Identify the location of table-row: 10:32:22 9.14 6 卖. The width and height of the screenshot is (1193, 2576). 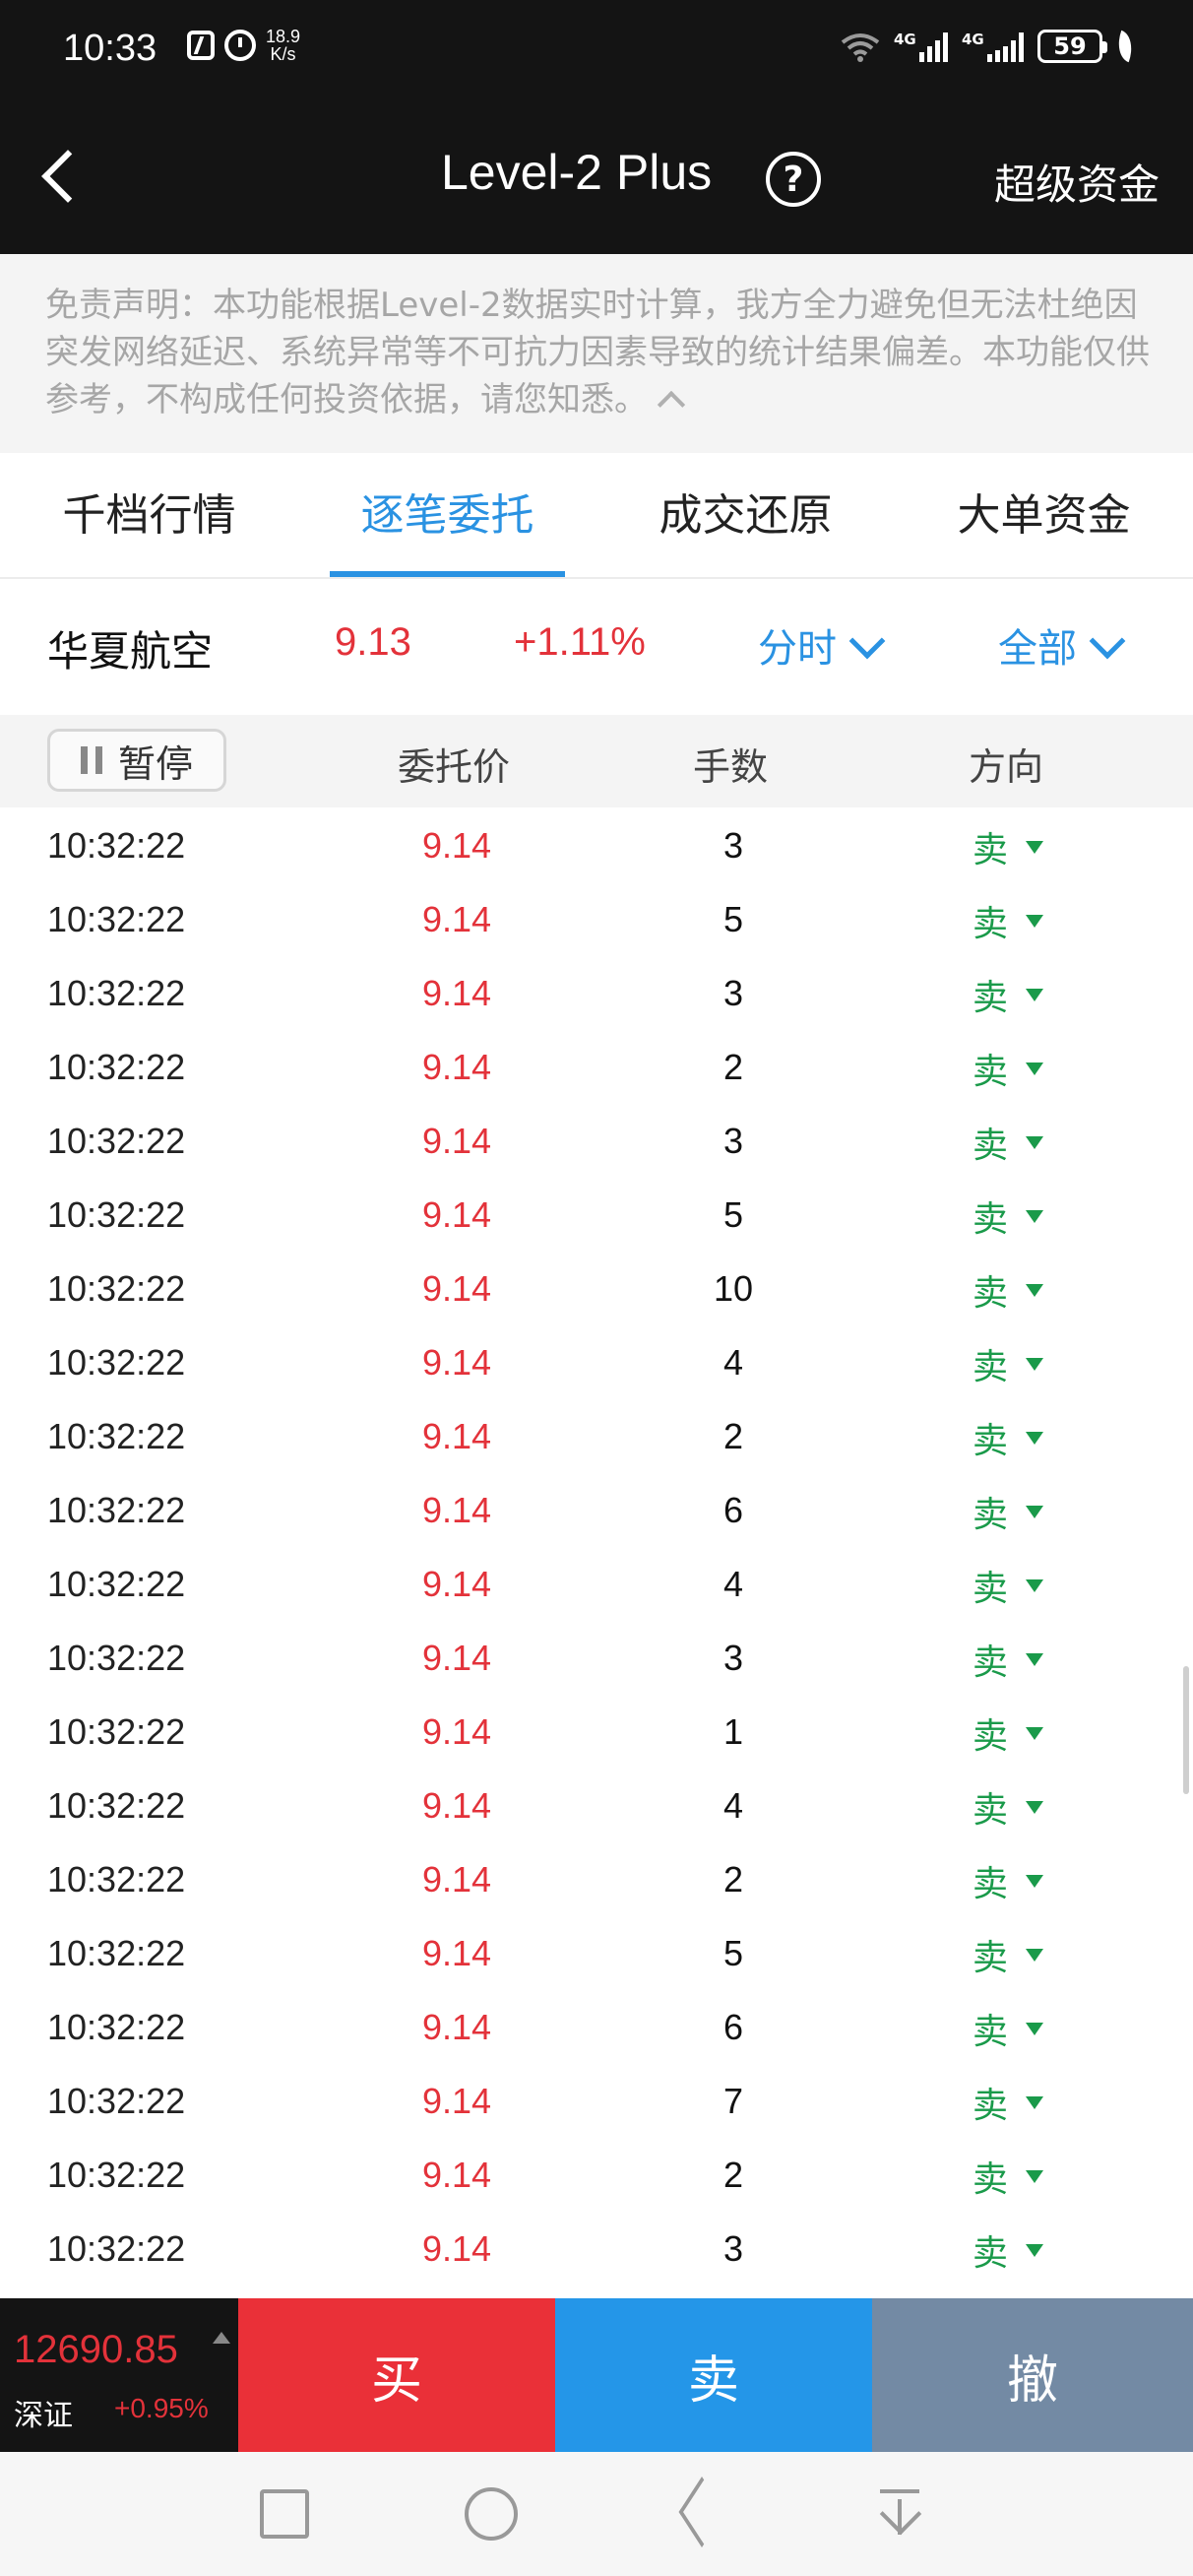
(596, 1511).